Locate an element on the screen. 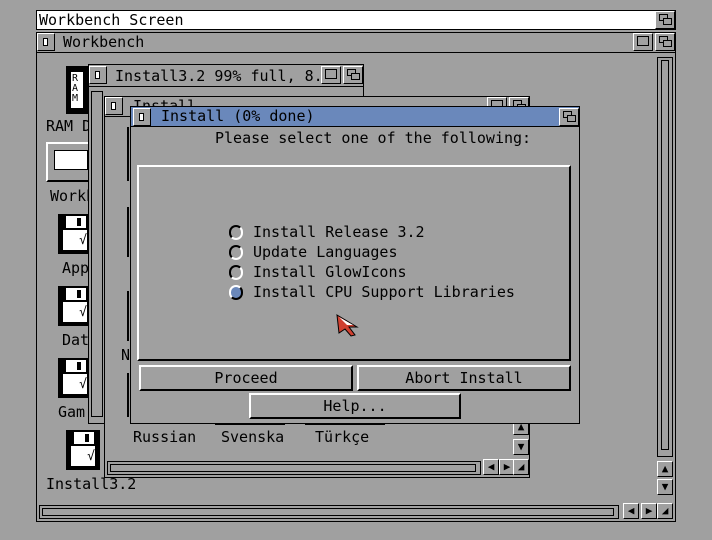 The image size is (712, 540). ram-chip-glyph: RAM is located at coordinates (75, 88).